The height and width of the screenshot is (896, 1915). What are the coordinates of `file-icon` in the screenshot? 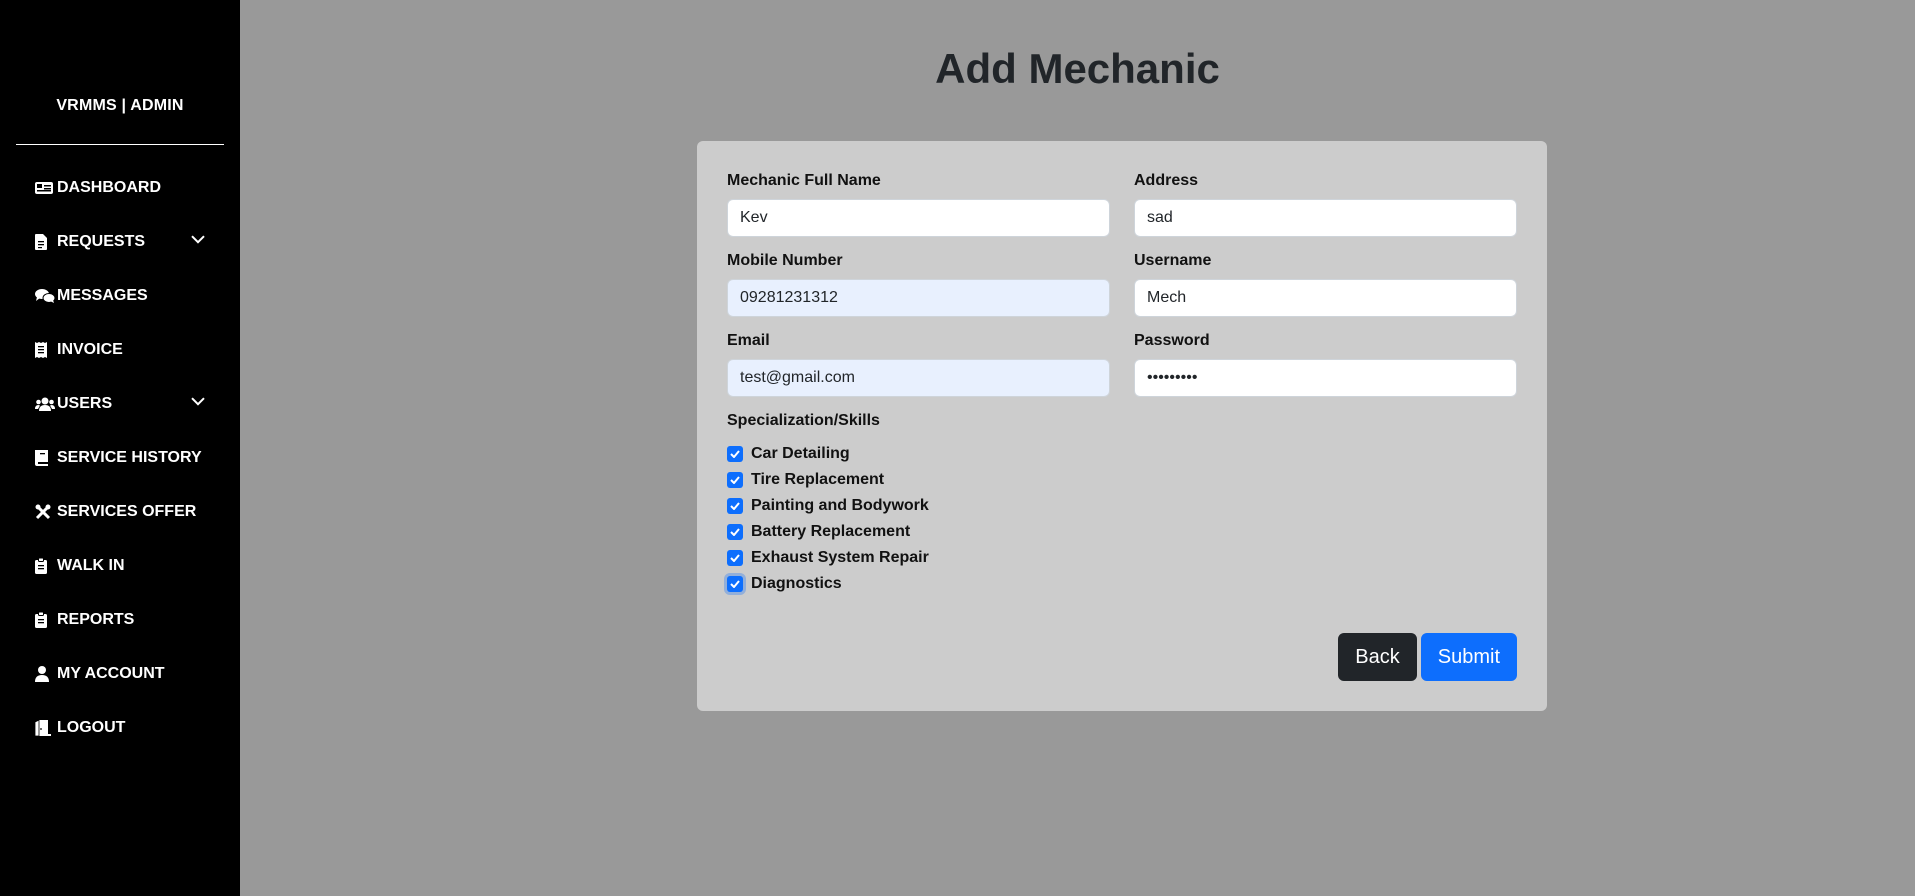 It's located at (45, 242).